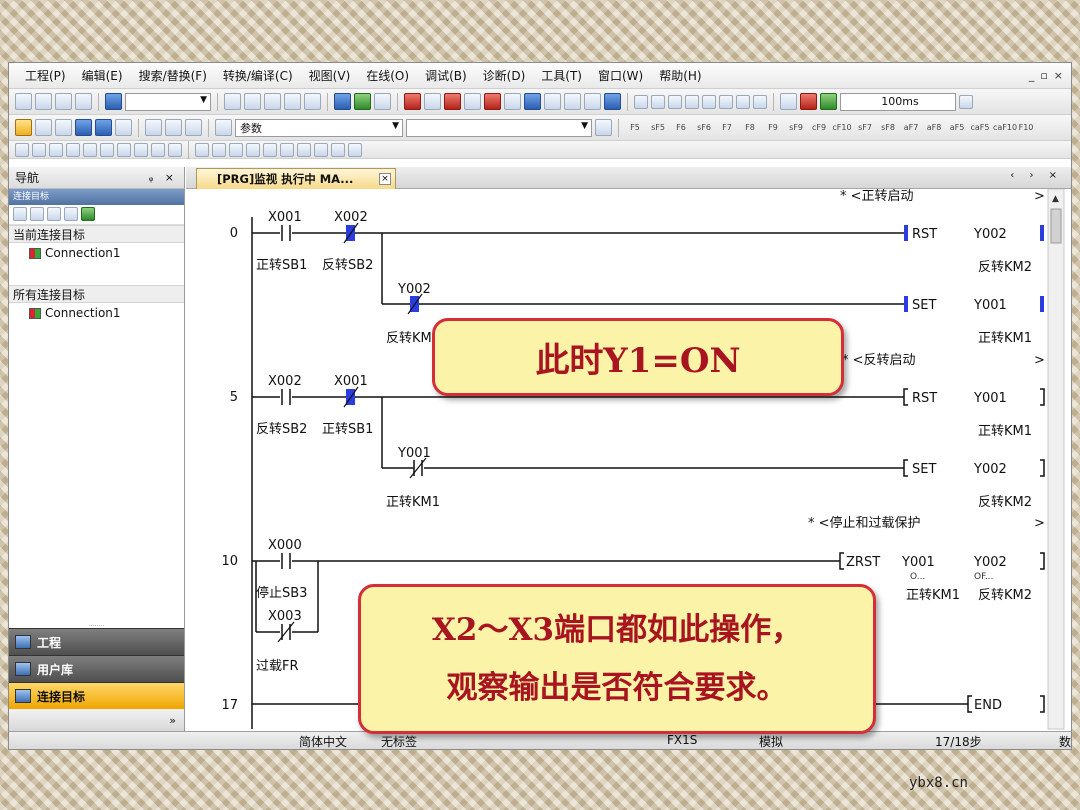 This screenshot has height=810, width=1080. What do you see at coordinates (113, 101) in the screenshot?
I see `help-icon` at bounding box center [113, 101].